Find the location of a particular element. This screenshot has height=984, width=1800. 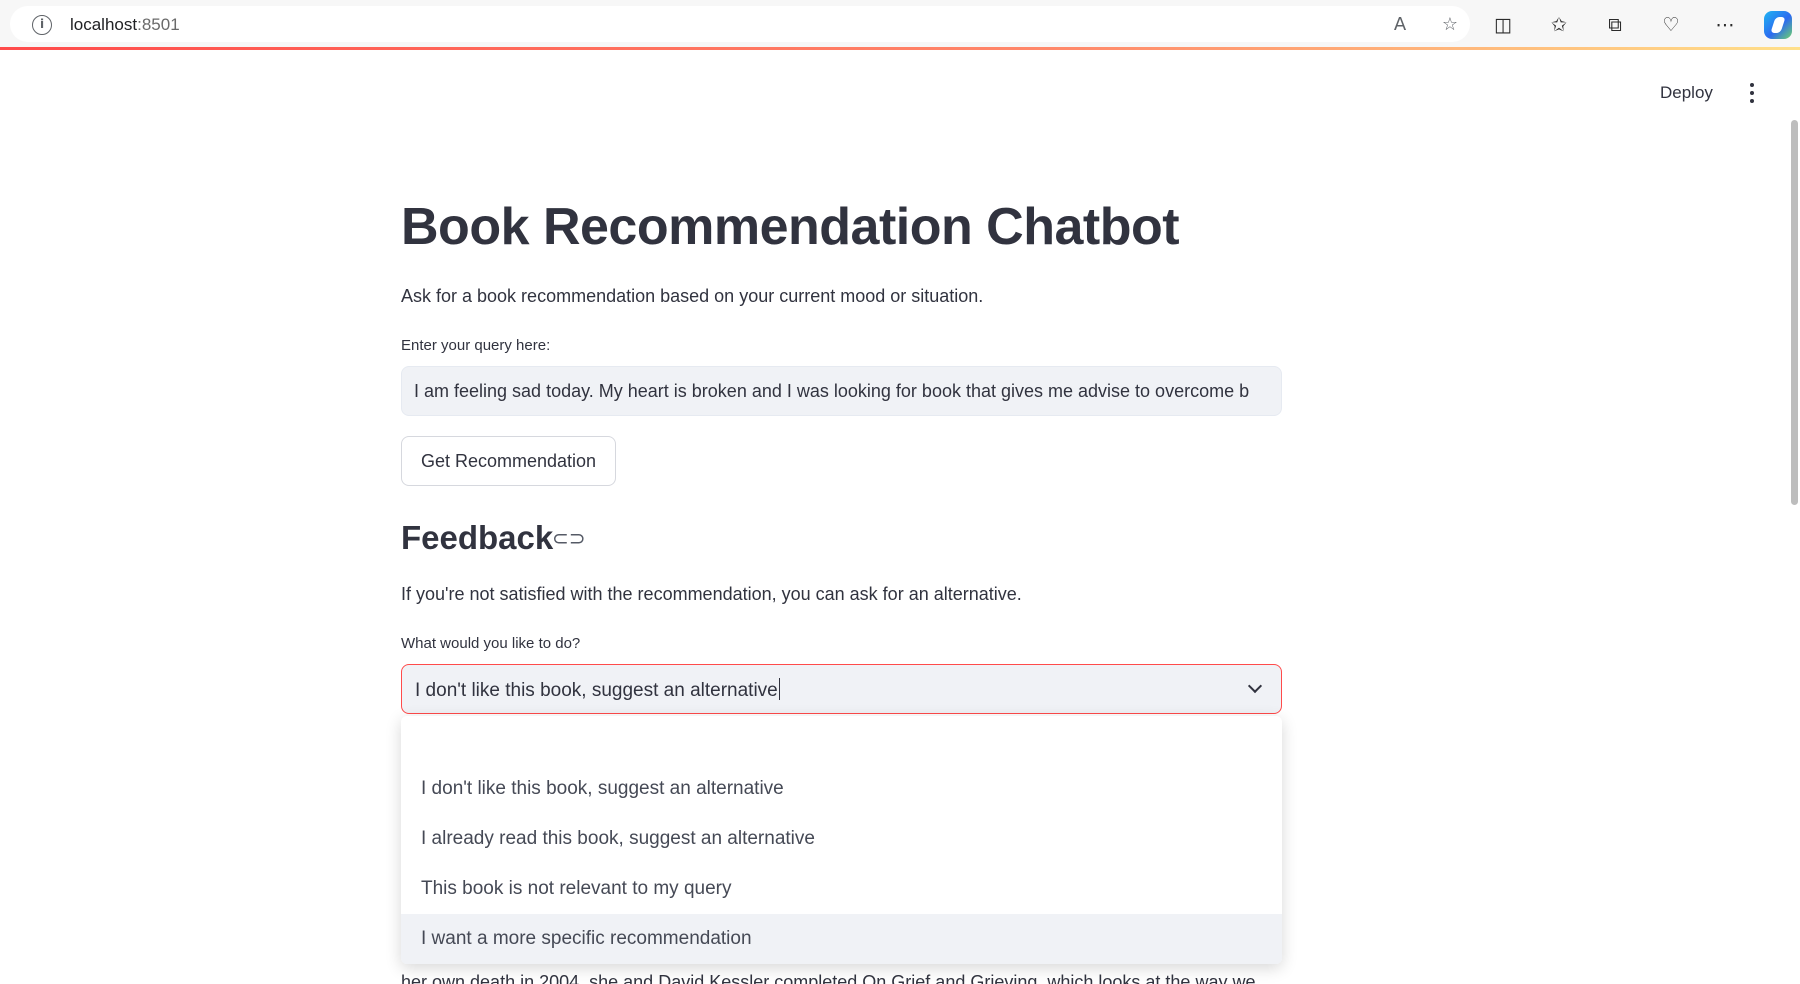

split-screen-icon: ◫ is located at coordinates (1503, 25).